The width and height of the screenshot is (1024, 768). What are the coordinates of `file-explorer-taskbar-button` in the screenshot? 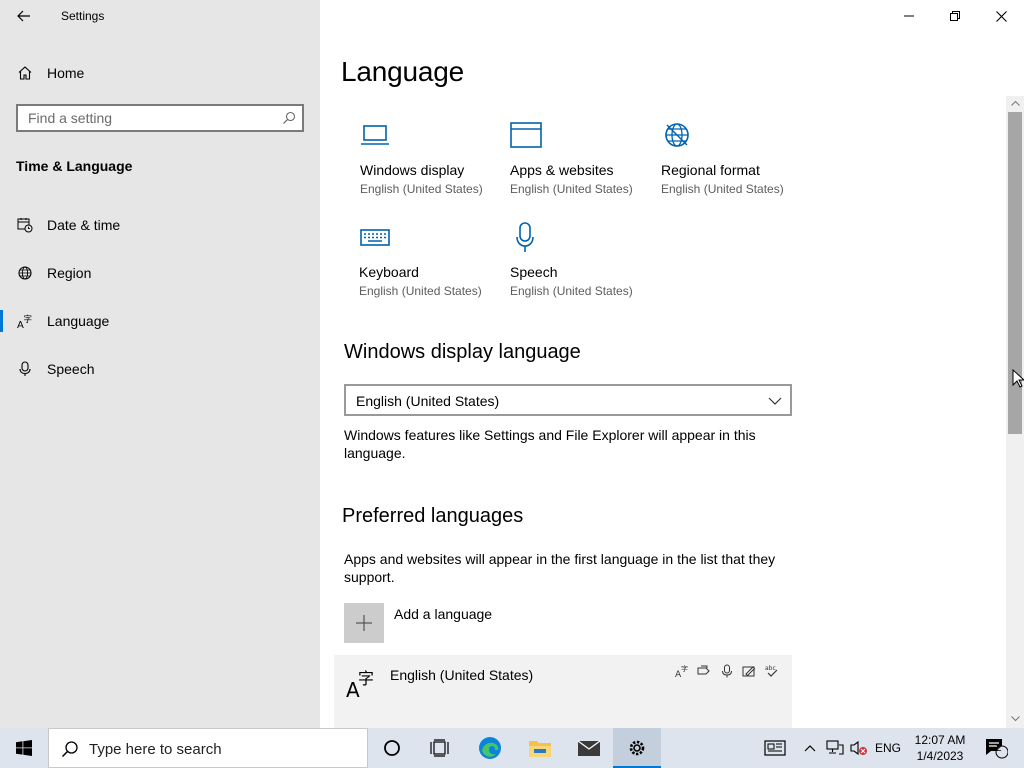 It's located at (540, 748).